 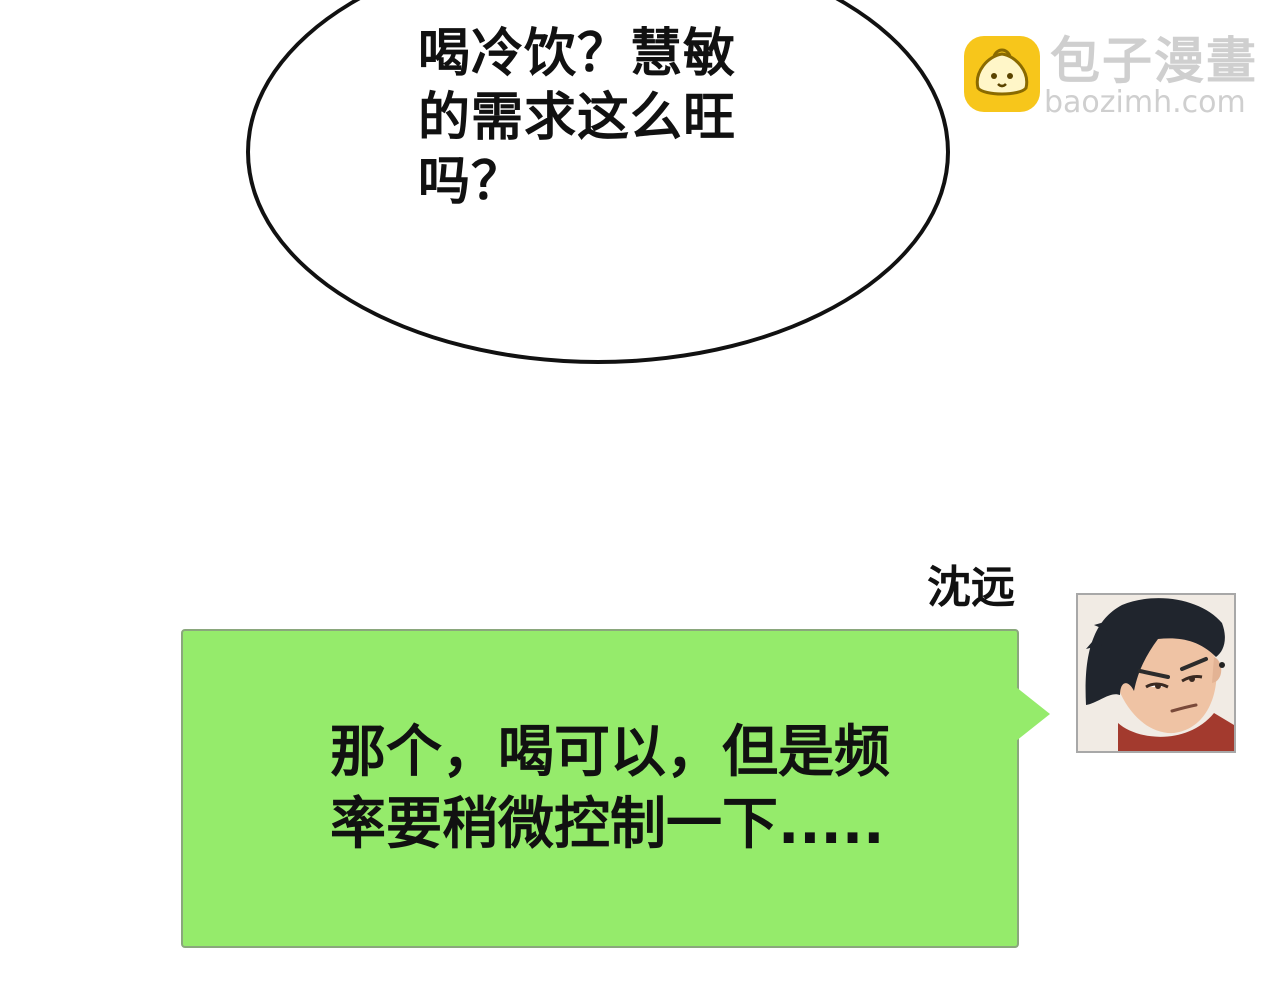 I want to click on character-portrait-icon, so click(x=1156, y=673).